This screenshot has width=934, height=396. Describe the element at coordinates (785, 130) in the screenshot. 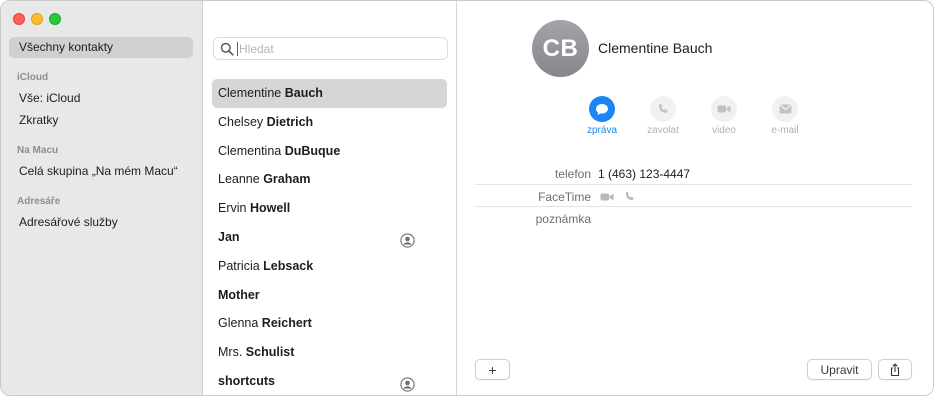

I see `email-action-label: e-mail` at that location.